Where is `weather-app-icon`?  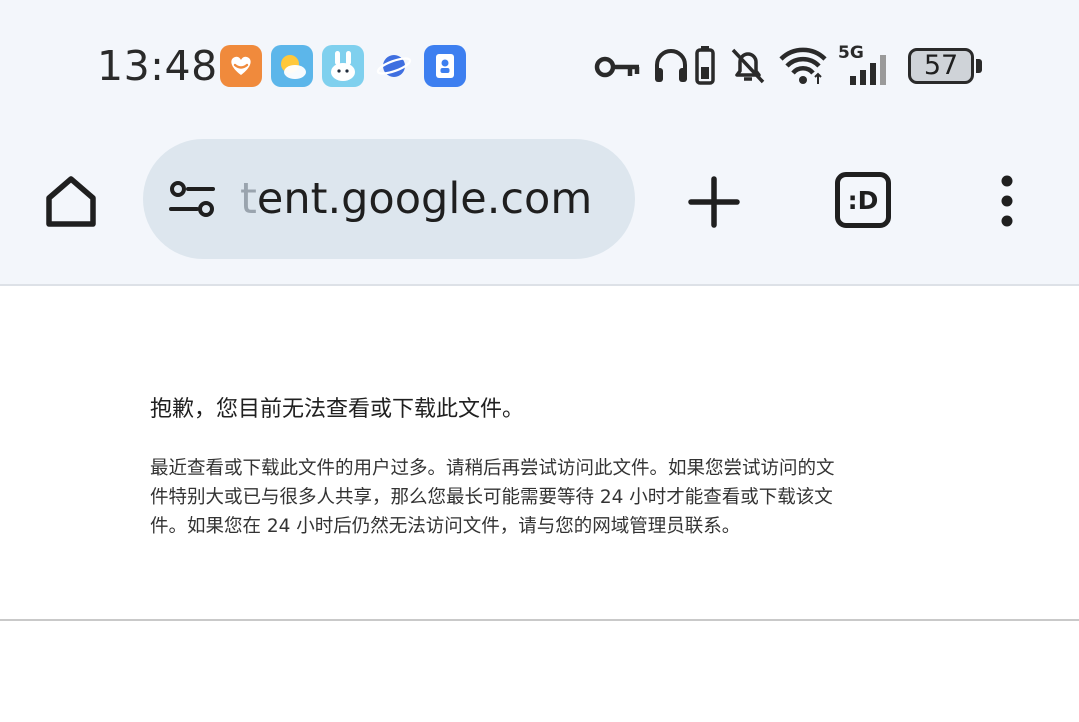
weather-app-icon is located at coordinates (292, 66).